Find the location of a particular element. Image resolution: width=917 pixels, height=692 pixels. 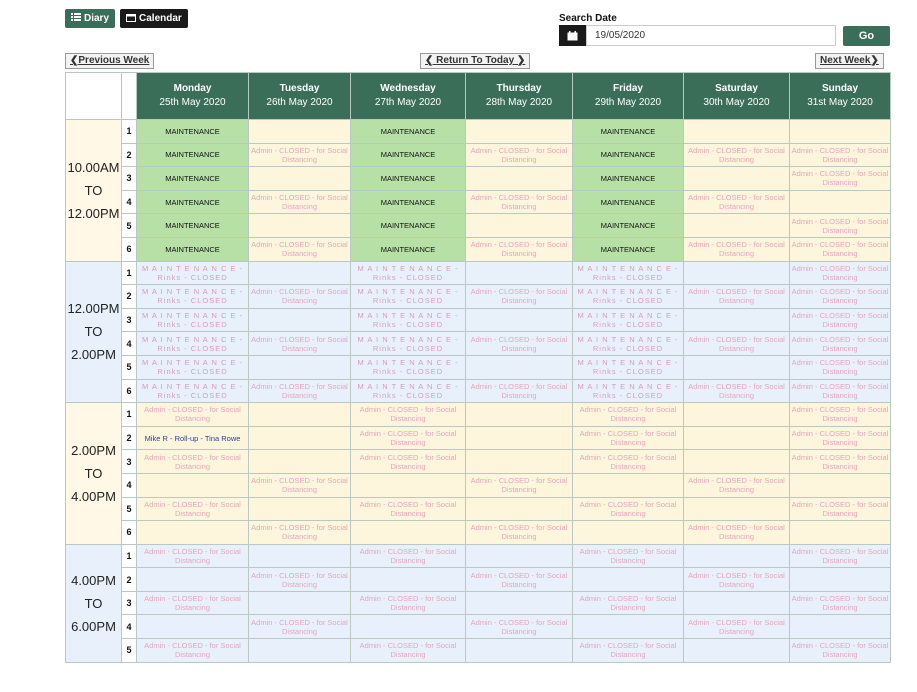

diary-button: Diary is located at coordinates (90, 18).